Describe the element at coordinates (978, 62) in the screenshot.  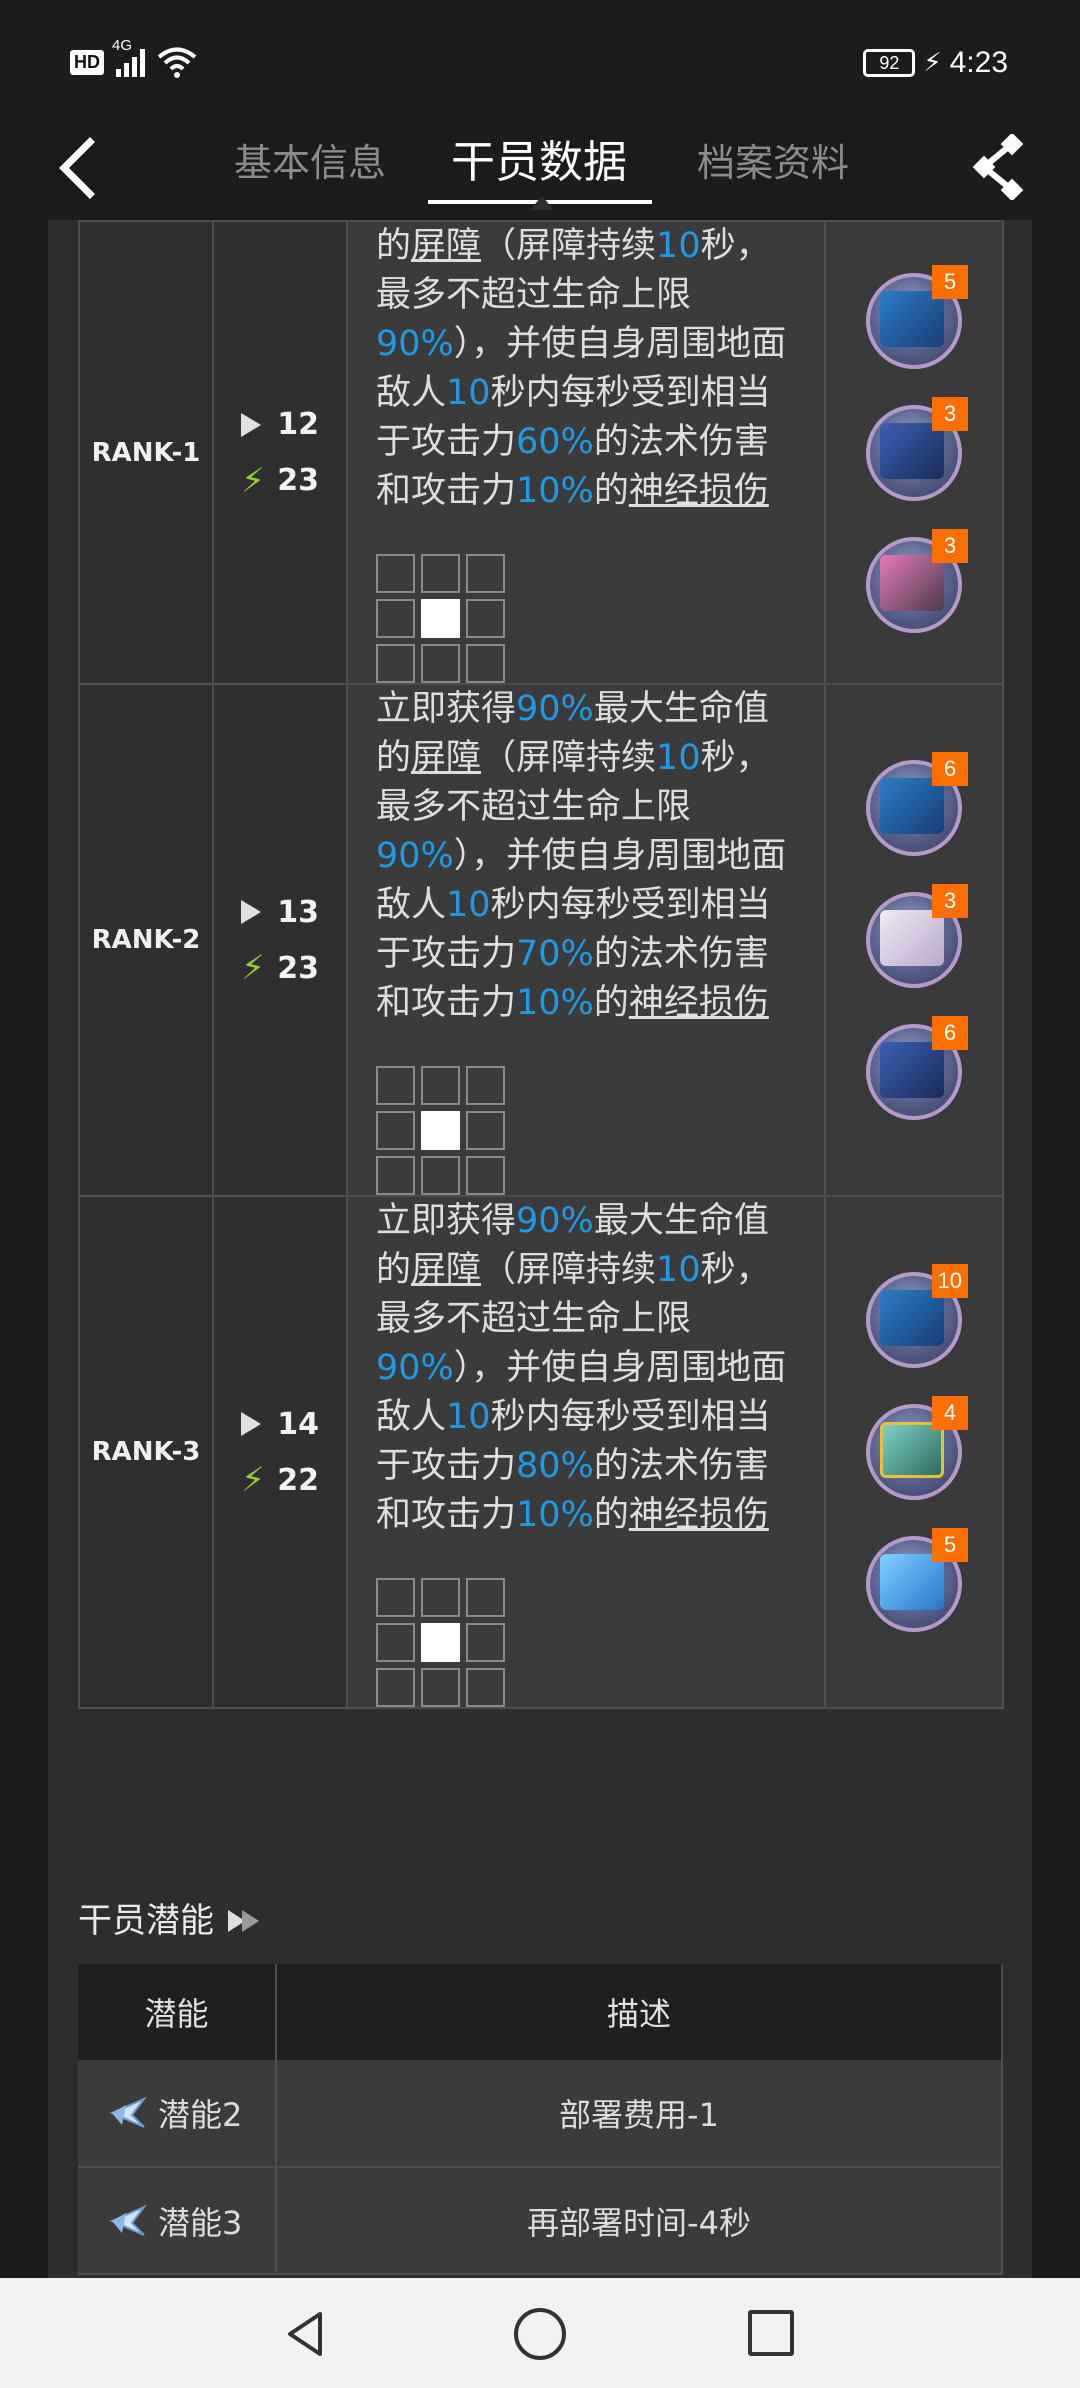
I see `clock: 4:23` at that location.